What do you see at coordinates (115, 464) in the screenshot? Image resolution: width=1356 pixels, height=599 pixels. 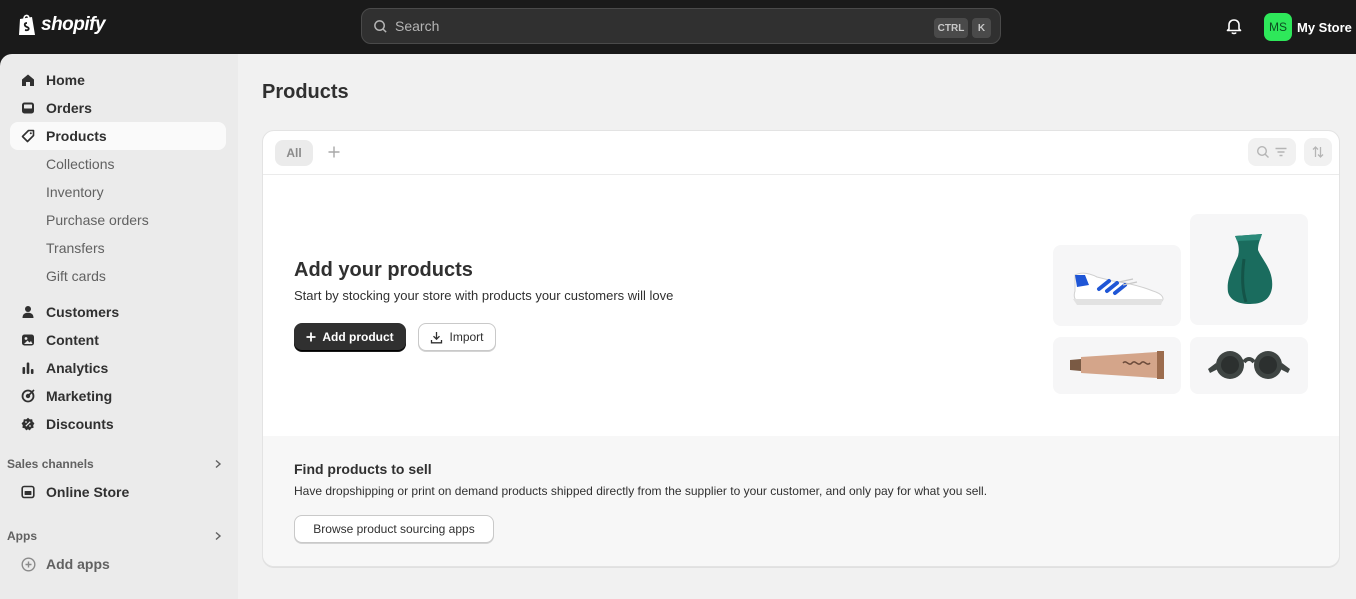 I see `sales-channels-header: Sales channels` at bounding box center [115, 464].